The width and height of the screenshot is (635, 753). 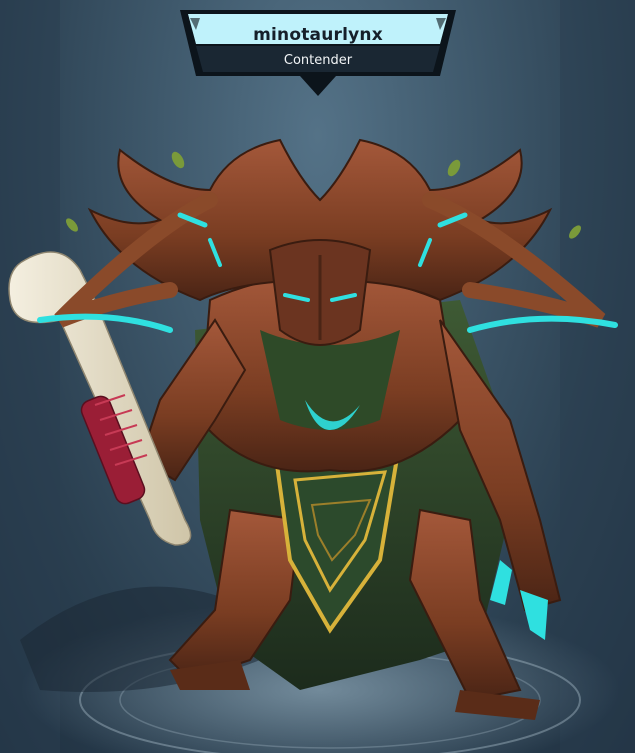 I want to click on player-rank-title: Contender, so click(x=318, y=60).